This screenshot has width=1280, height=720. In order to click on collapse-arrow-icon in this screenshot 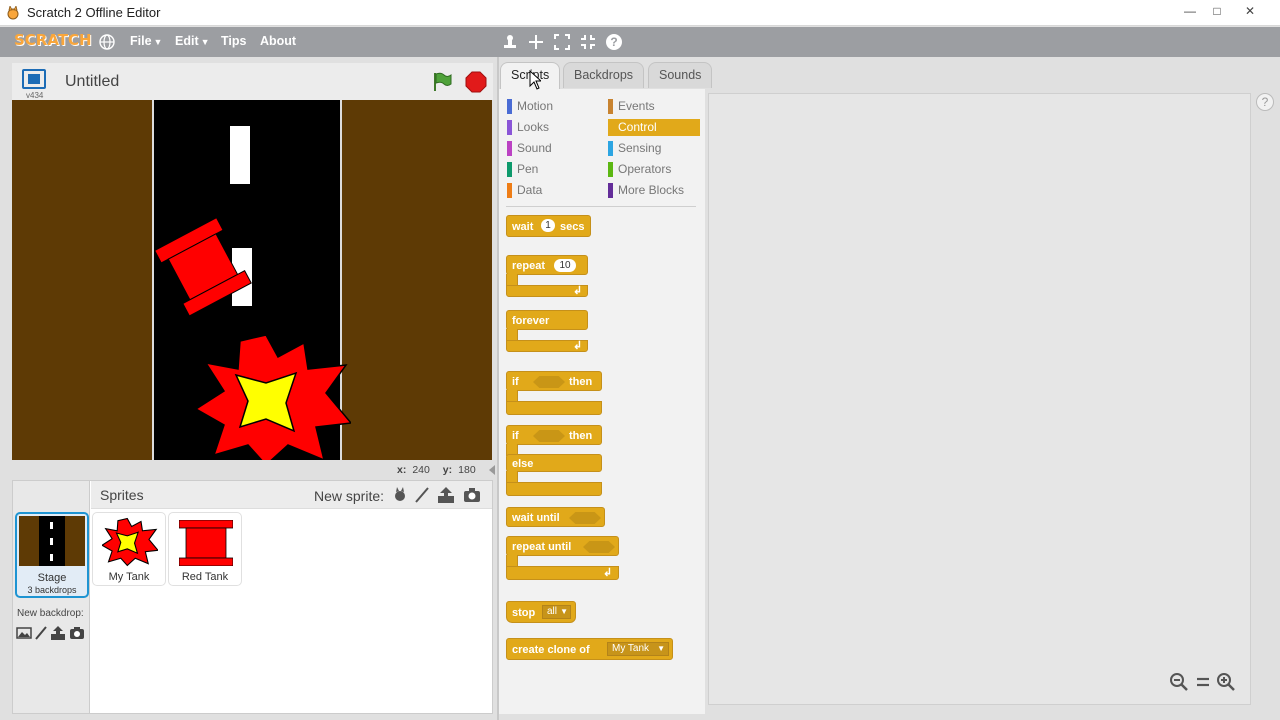, I will do `click(492, 470)`.